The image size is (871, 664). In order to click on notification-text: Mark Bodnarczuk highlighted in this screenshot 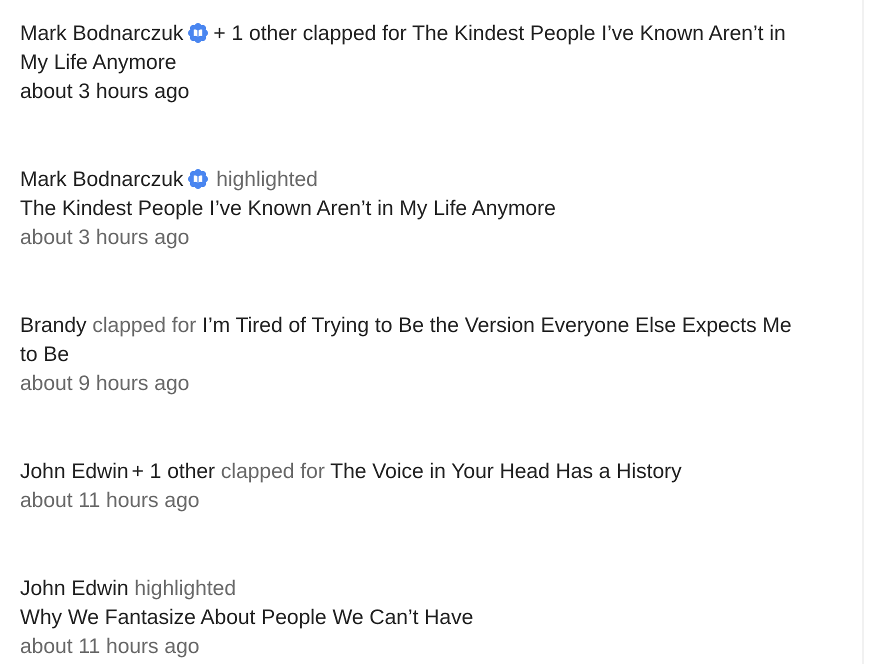, I will do `click(169, 179)`.